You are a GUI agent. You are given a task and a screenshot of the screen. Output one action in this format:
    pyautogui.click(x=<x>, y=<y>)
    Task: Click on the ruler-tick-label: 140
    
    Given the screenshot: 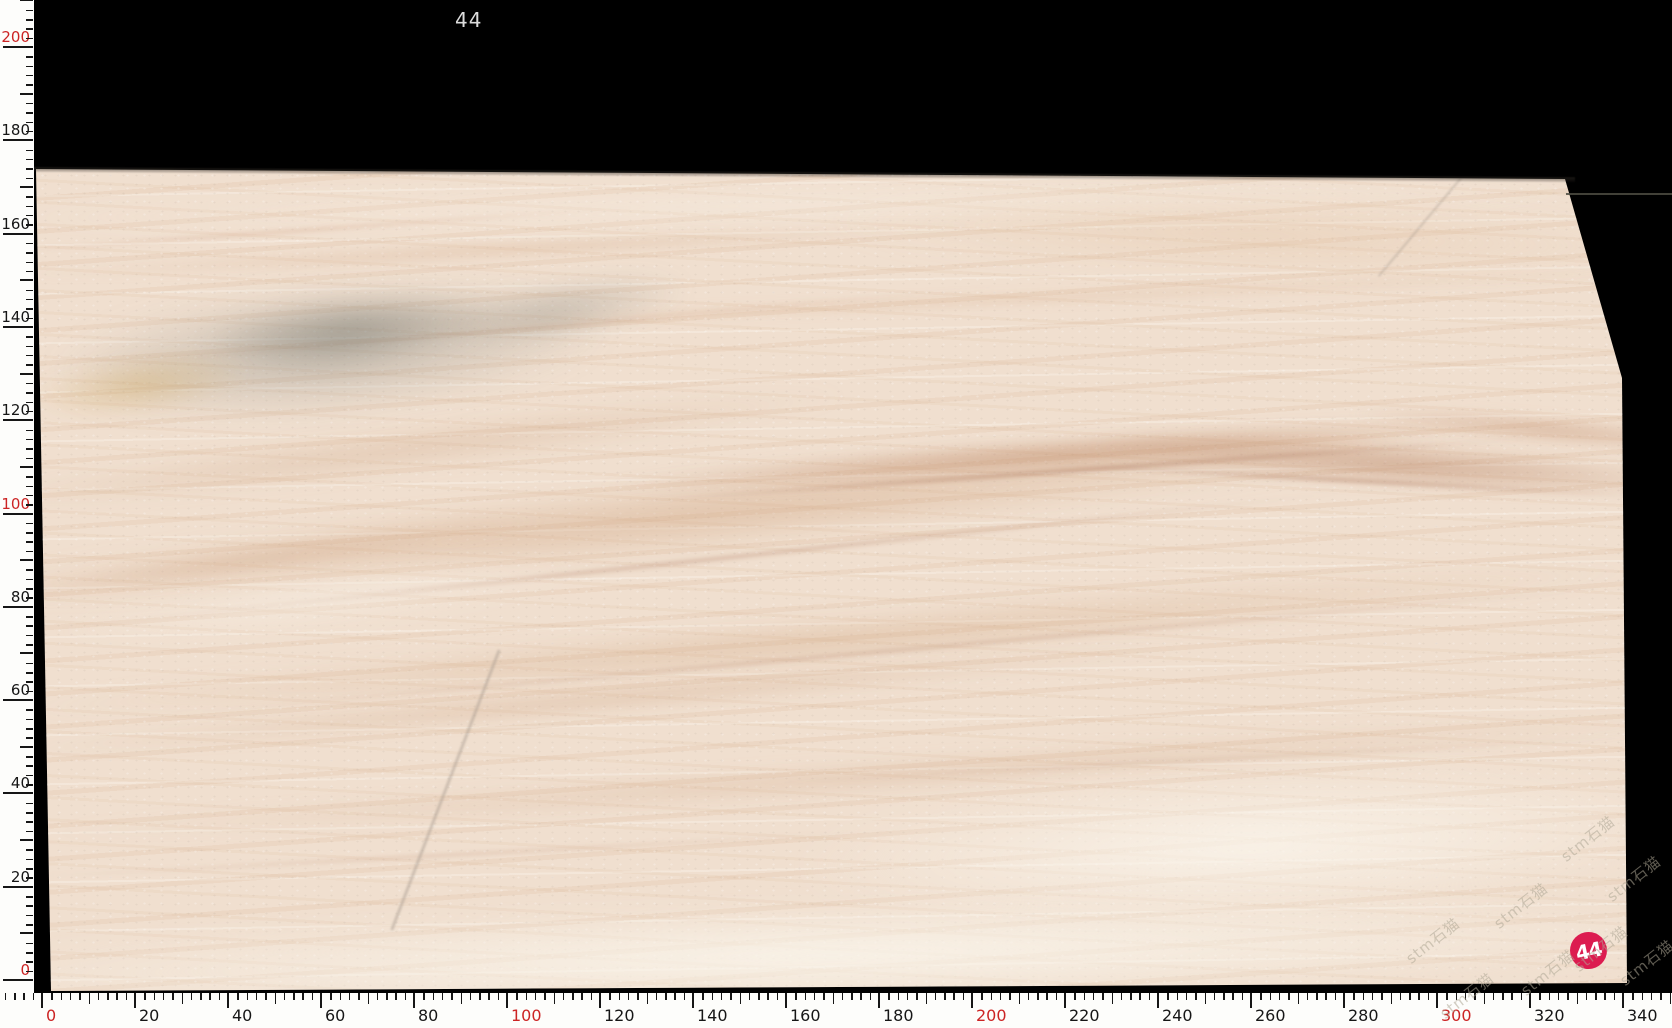 What is the action you would take?
    pyautogui.click(x=712, y=1015)
    